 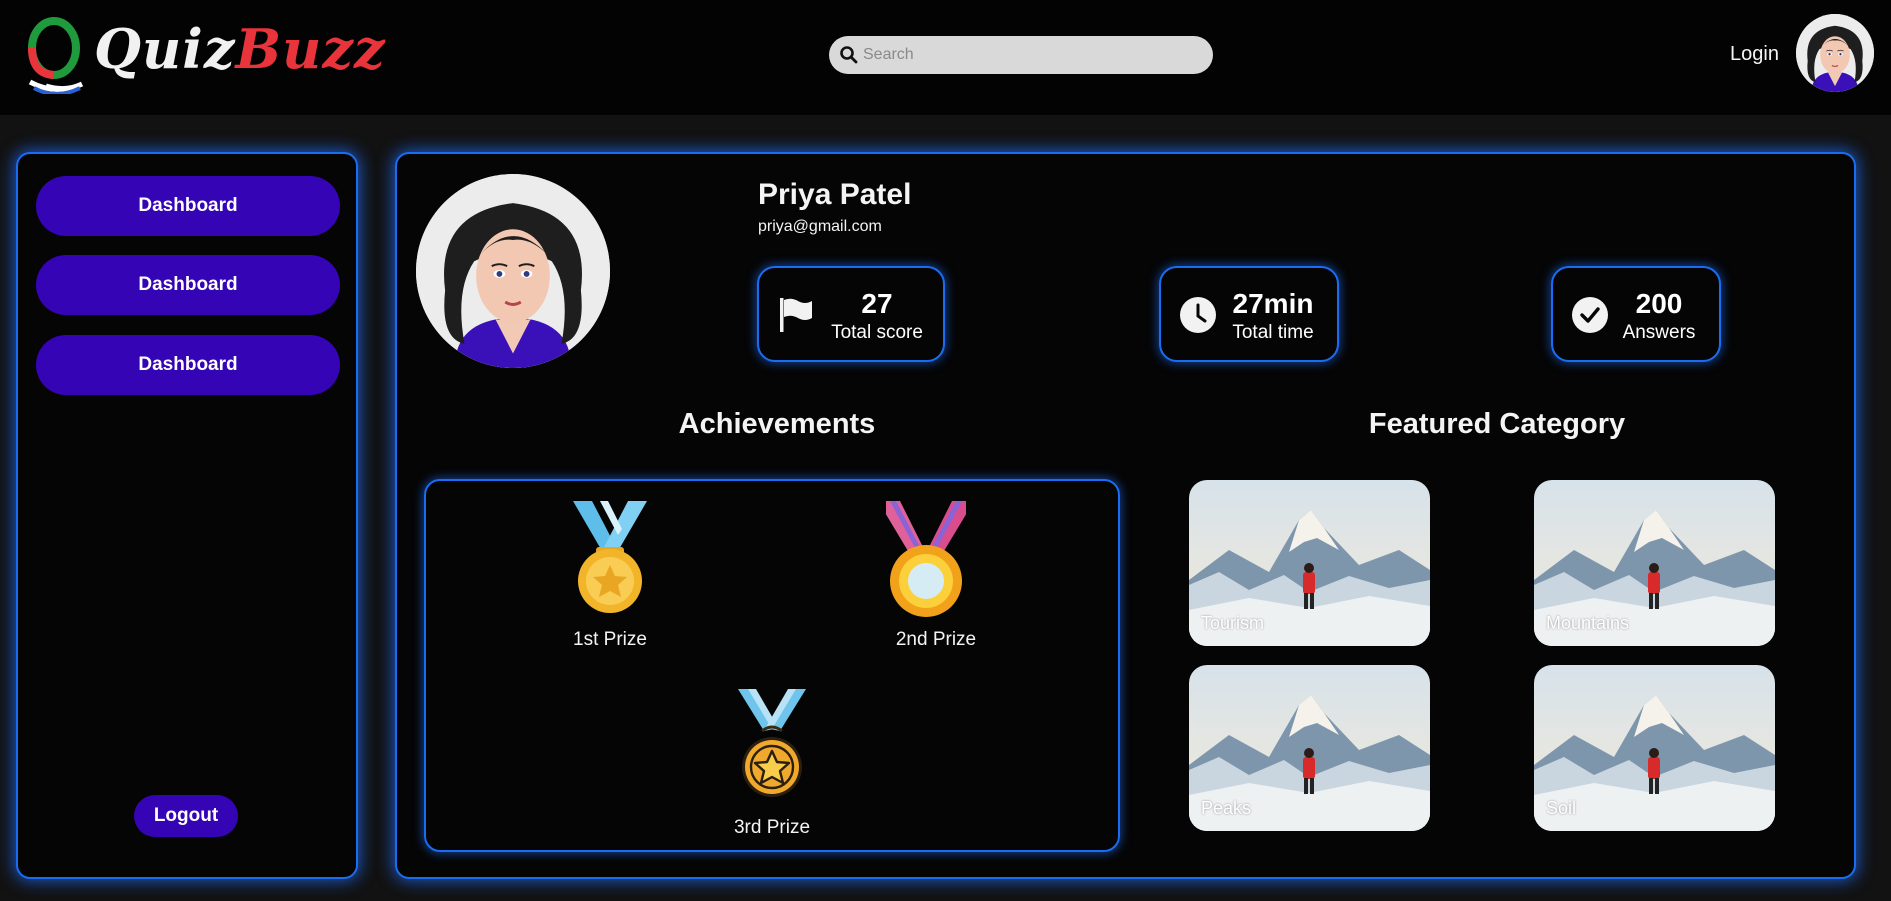 I want to click on gold-medal-icon, so click(x=610, y=557).